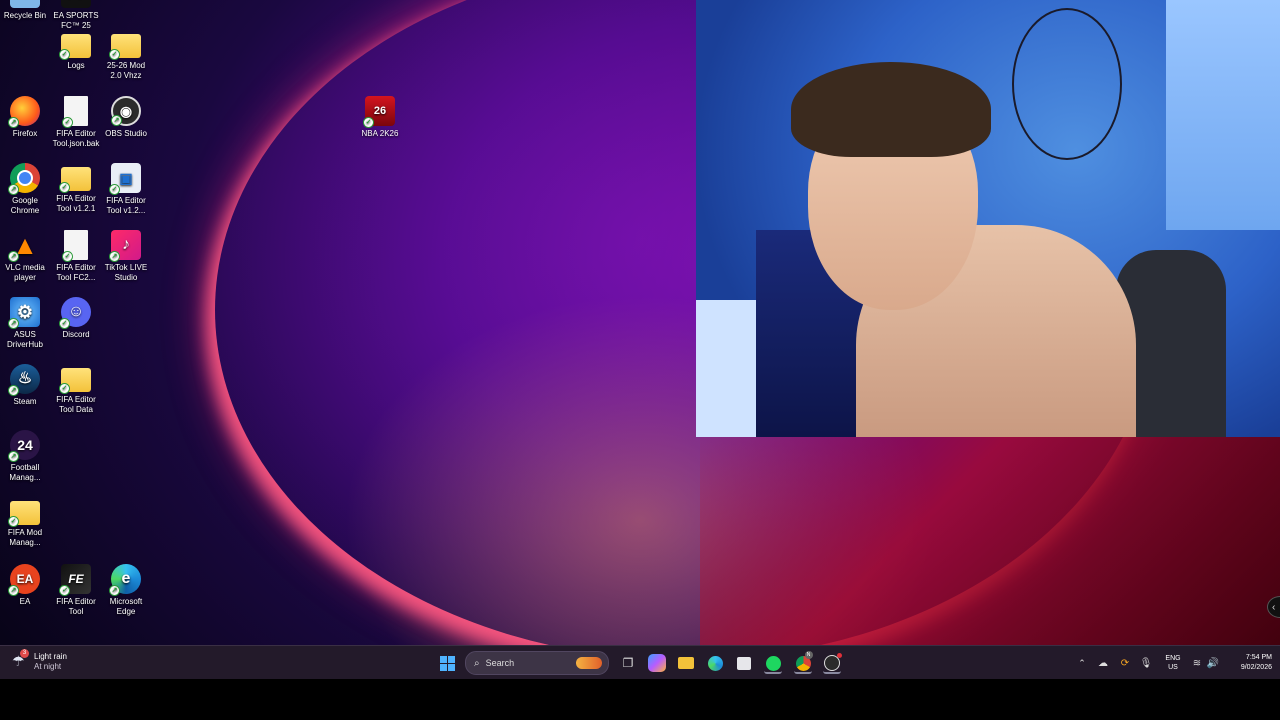 The width and height of the screenshot is (1280, 720). What do you see at coordinates (75, 313) in the screenshot?
I see `discord-icon: ☺ ✓` at bounding box center [75, 313].